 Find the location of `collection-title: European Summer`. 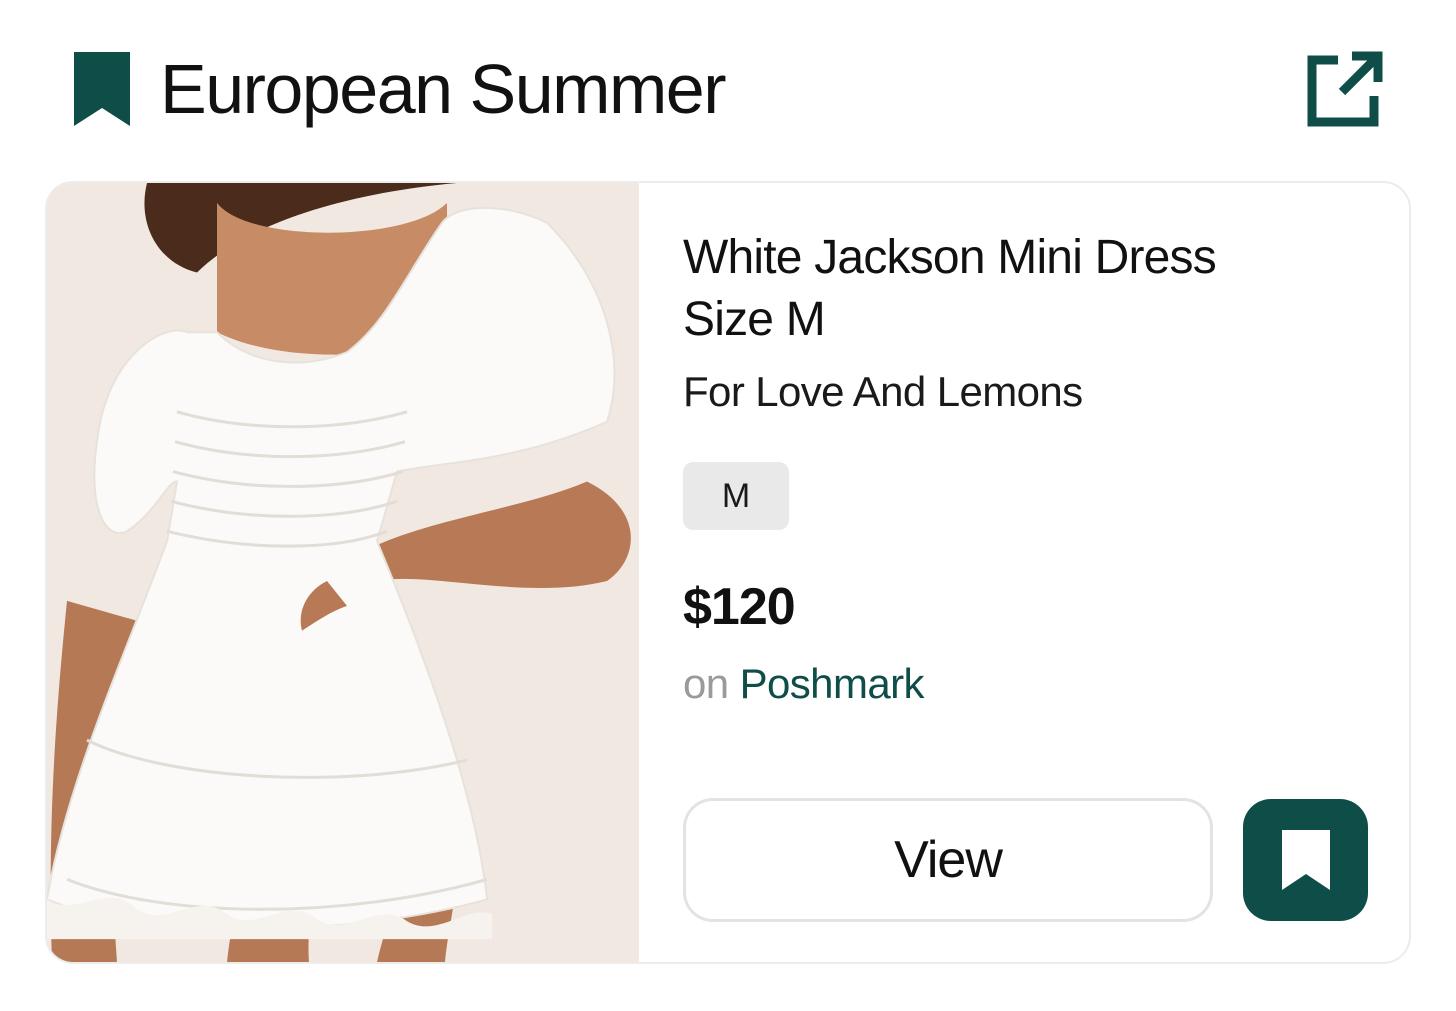

collection-title: European Summer is located at coordinates (443, 89).